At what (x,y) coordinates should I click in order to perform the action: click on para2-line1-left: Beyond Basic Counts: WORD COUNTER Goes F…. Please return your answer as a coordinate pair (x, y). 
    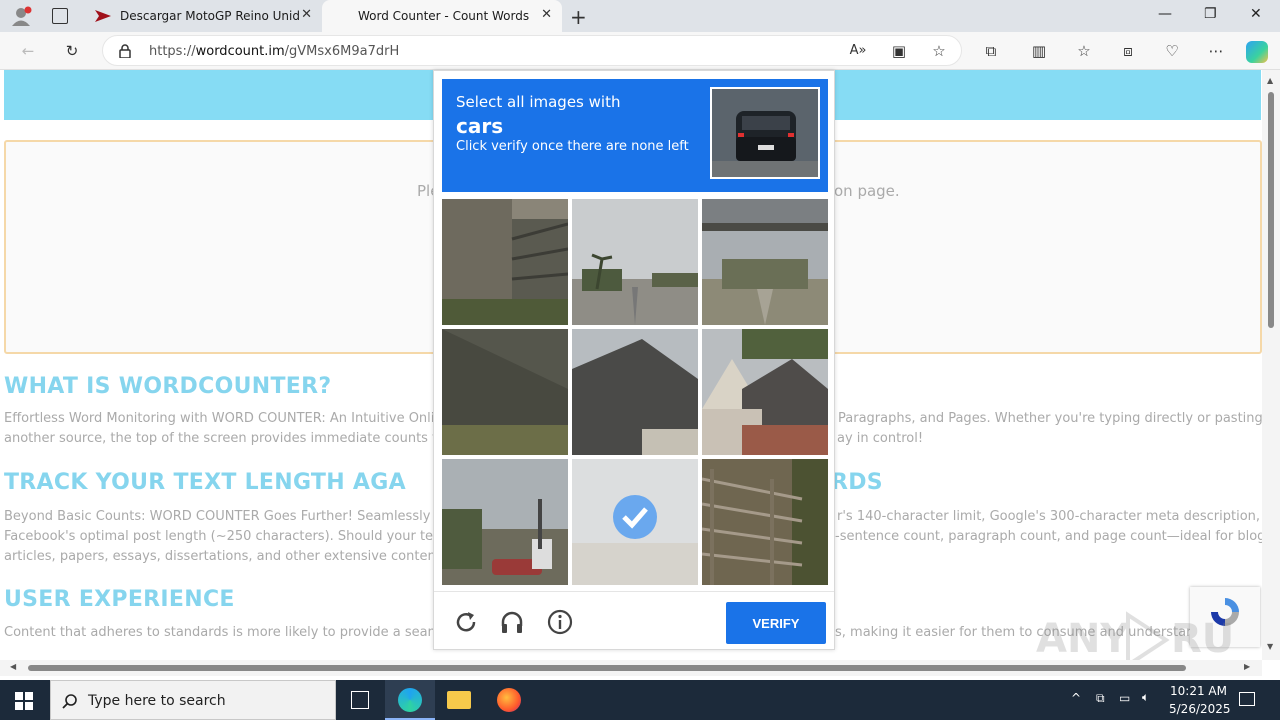
    Looking at the image, I should click on (217, 516).